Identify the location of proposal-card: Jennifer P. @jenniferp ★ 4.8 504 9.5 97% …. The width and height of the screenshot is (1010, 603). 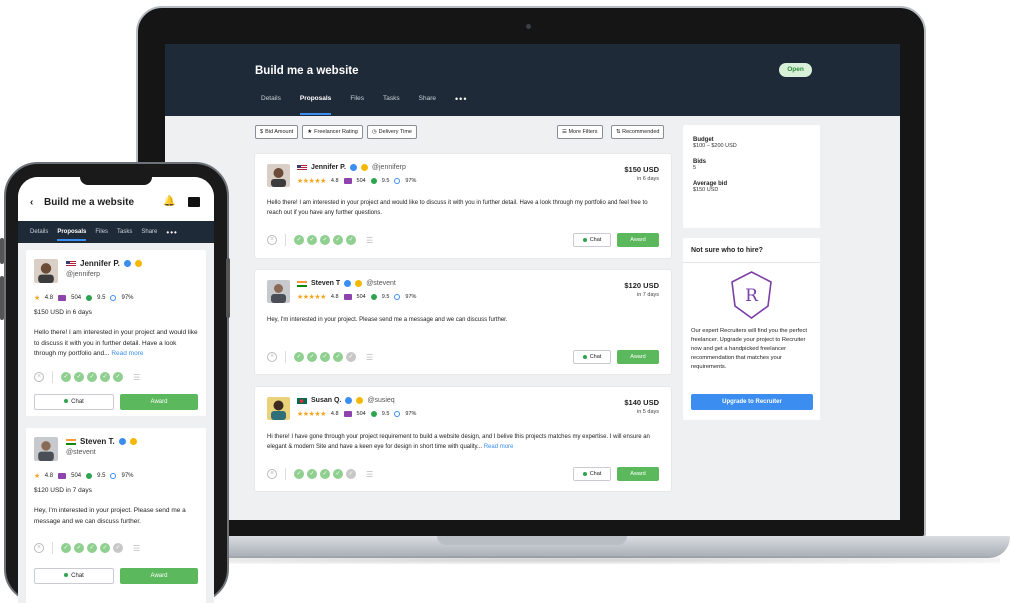
(116, 333).